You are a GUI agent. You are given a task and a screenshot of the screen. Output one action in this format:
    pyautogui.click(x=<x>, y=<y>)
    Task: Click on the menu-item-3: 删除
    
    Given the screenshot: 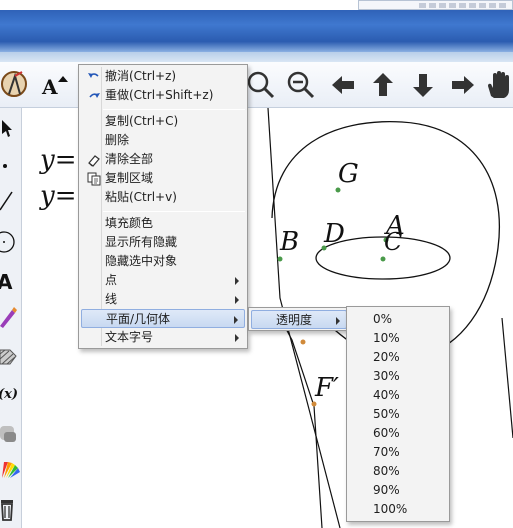 What is the action you would take?
    pyautogui.click(x=163, y=140)
    